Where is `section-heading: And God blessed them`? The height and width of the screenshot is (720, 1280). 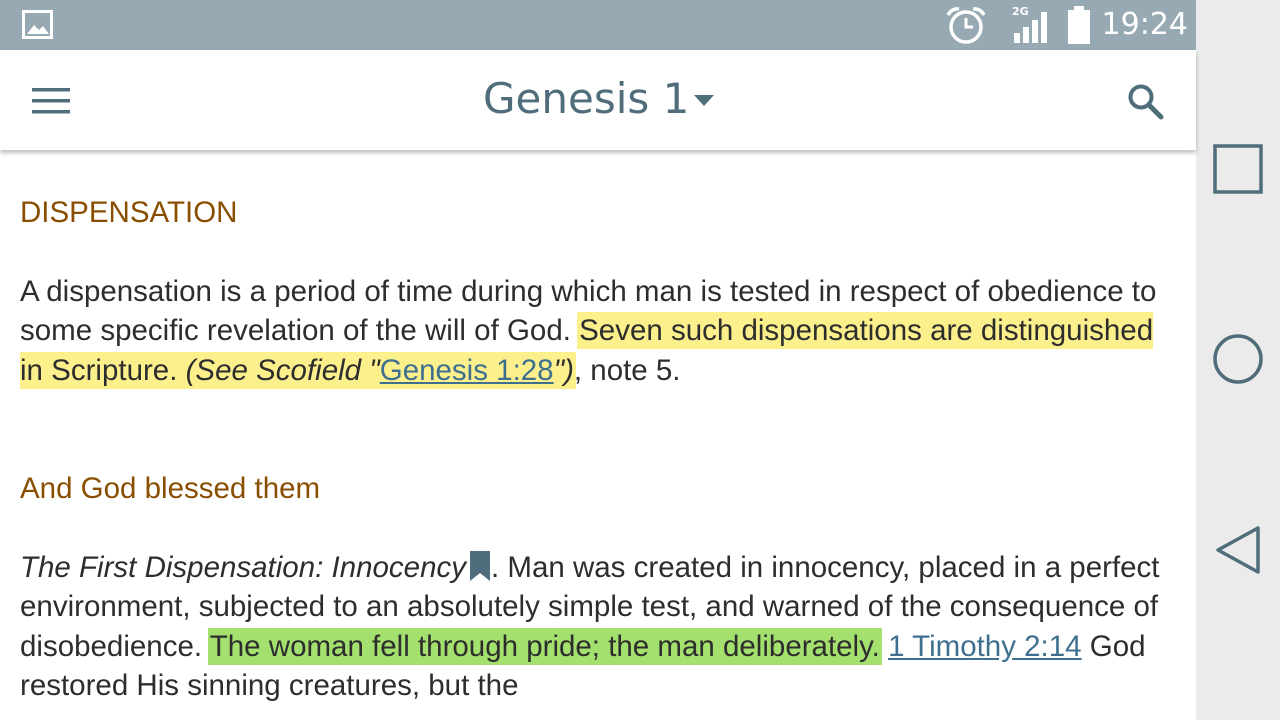
section-heading: And God blessed them is located at coordinates (170, 488).